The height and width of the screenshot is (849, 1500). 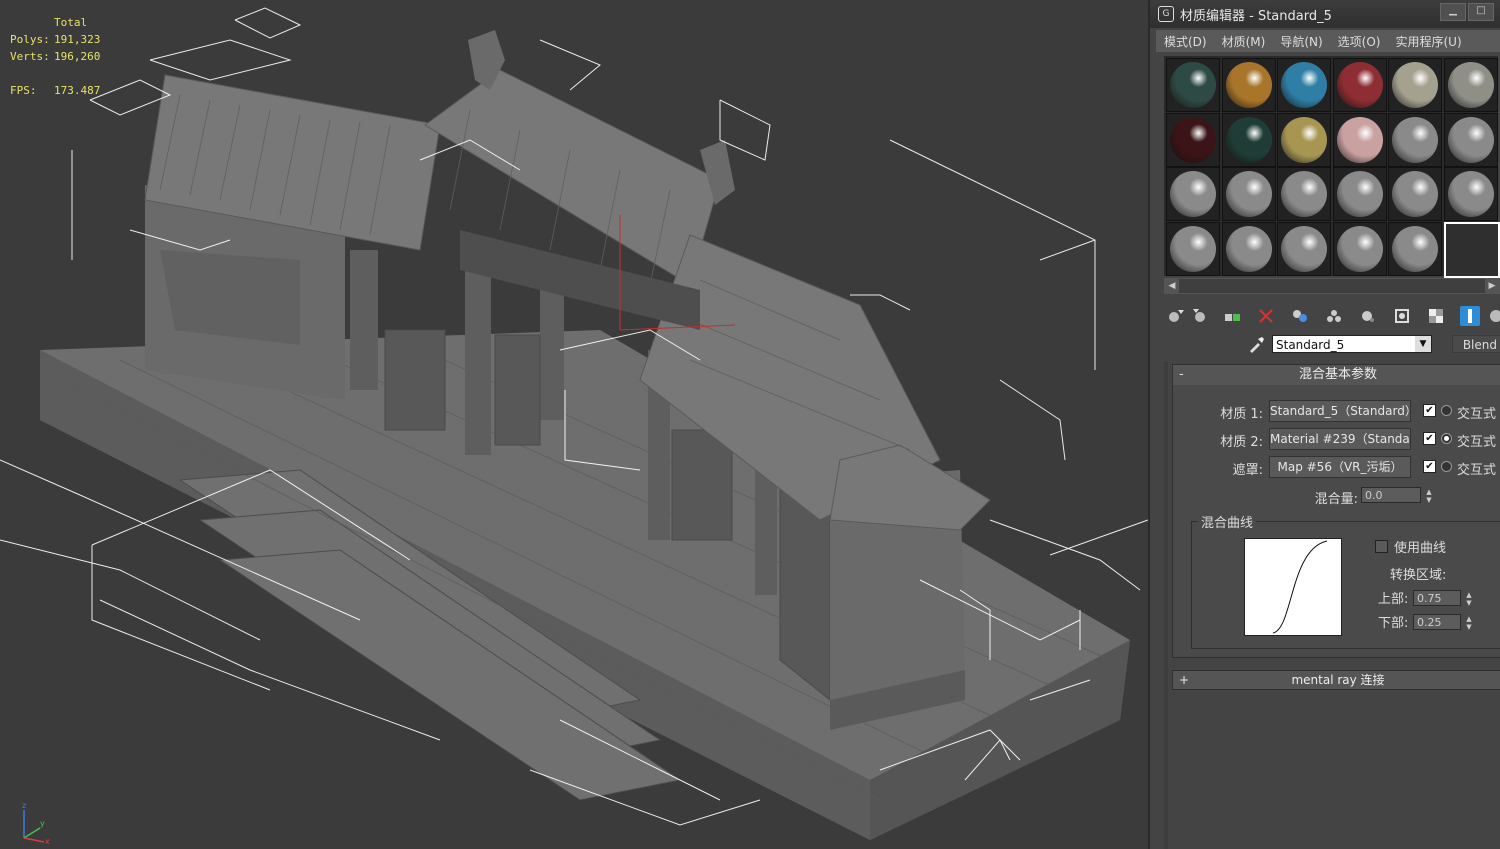 What do you see at coordinates (1368, 316) in the screenshot?
I see `material-effects-channel-icon` at bounding box center [1368, 316].